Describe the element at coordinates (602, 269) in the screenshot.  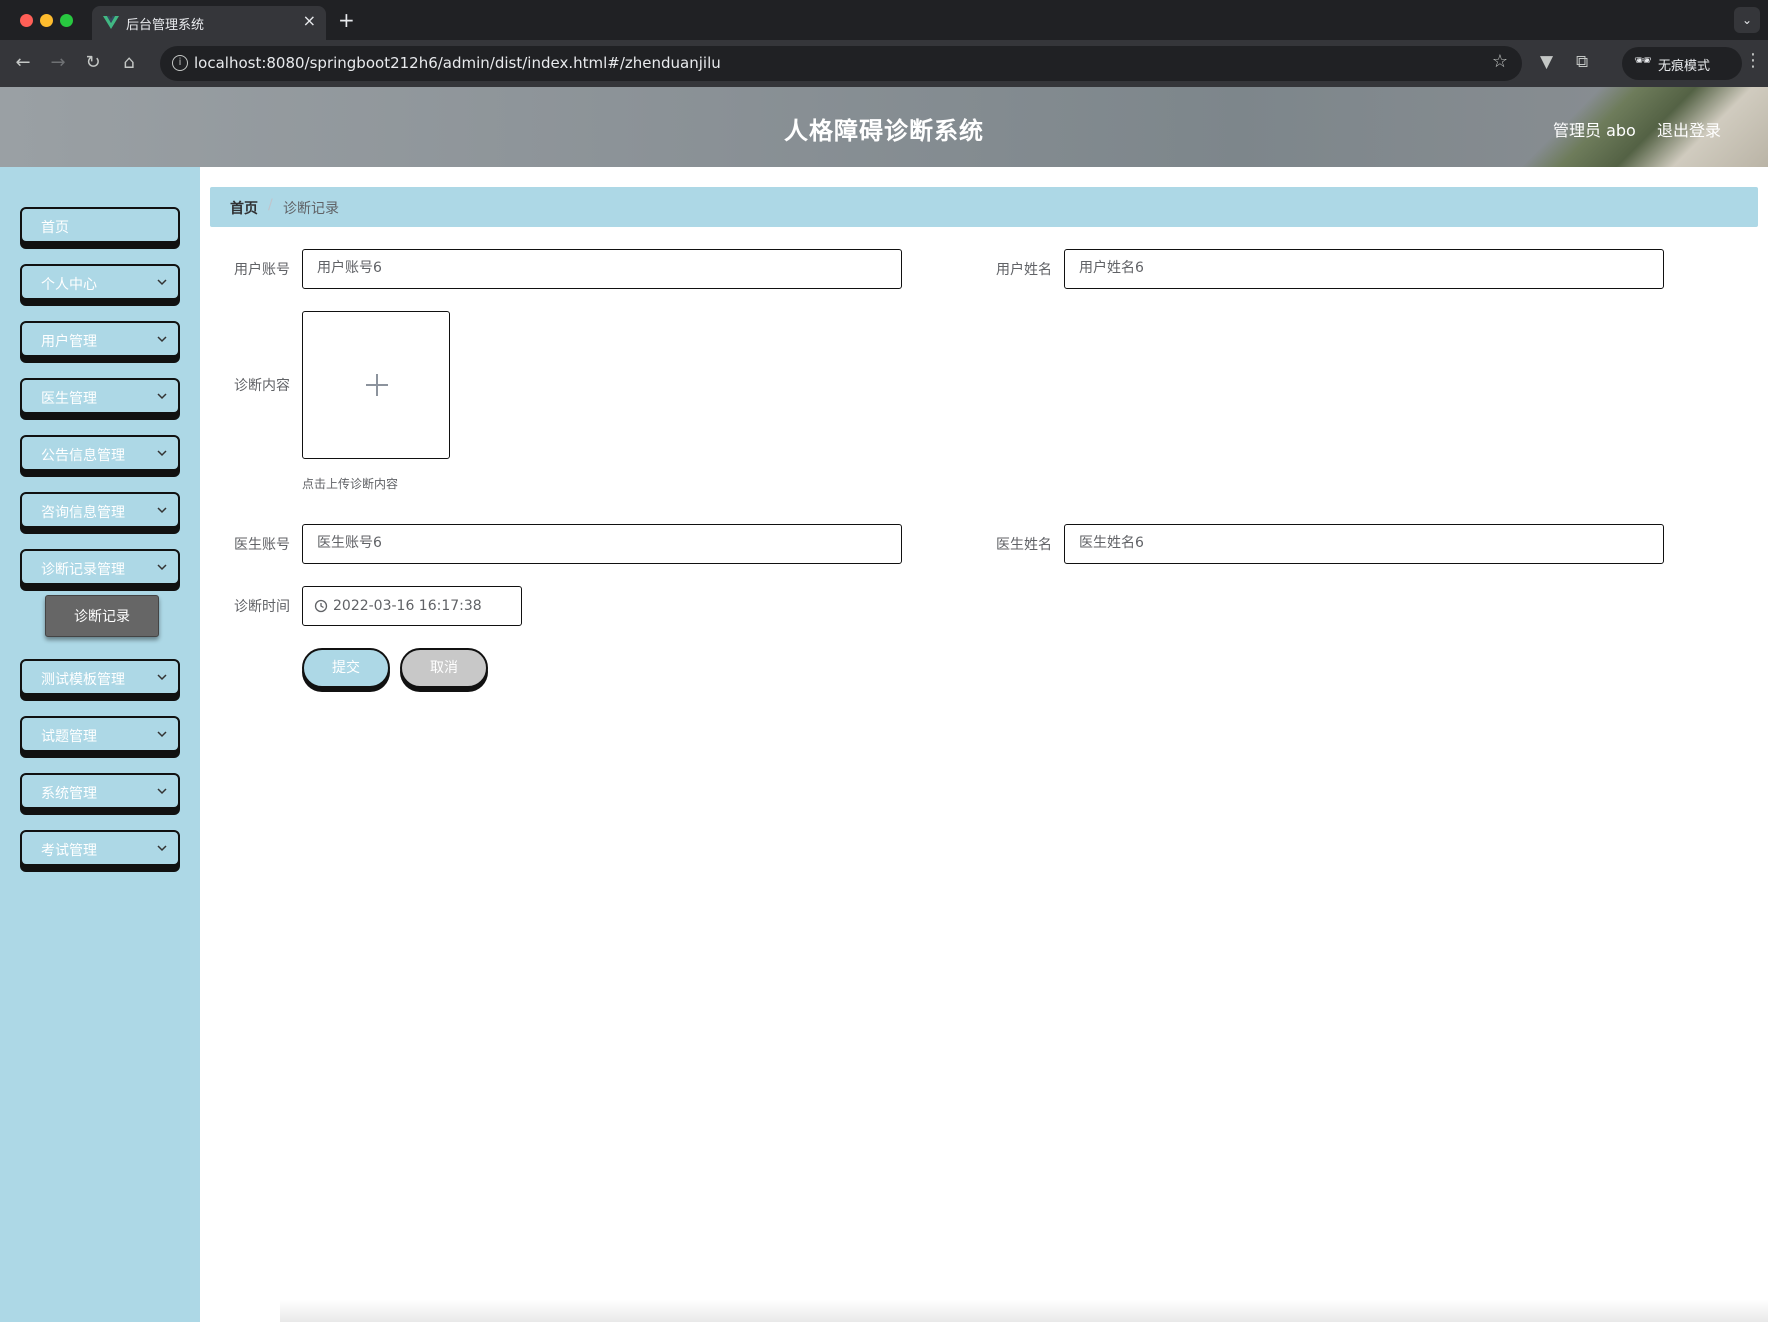
I see `user-account-input: 用户账号6` at that location.